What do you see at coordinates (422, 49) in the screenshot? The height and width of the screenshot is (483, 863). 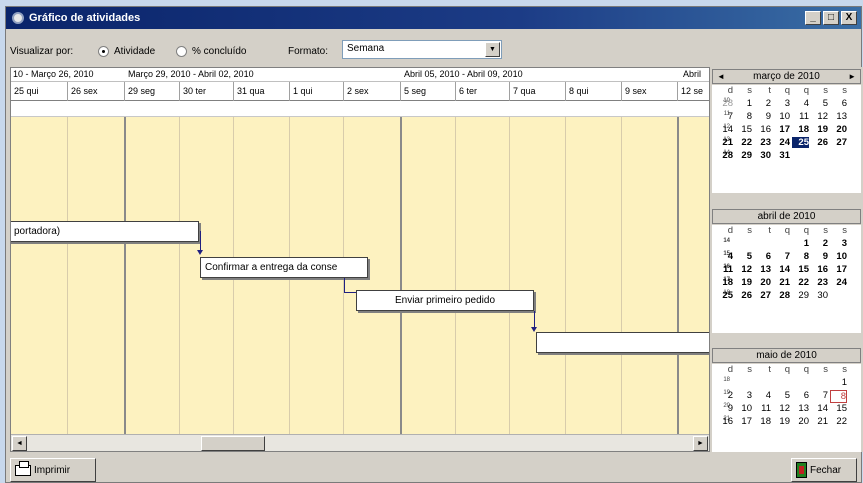 I see `format-select: Semana ▼` at bounding box center [422, 49].